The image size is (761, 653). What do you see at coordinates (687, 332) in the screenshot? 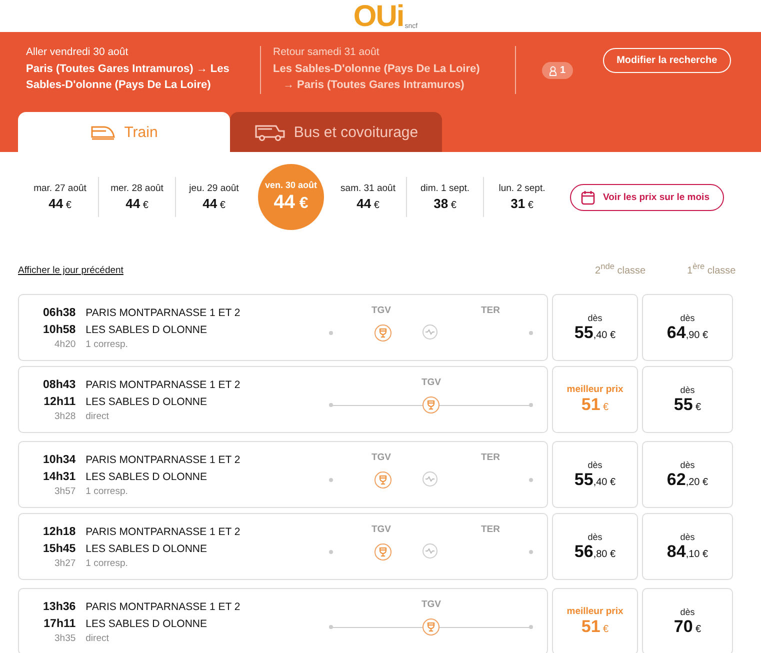
I see `fare-price: 64,90 €` at bounding box center [687, 332].